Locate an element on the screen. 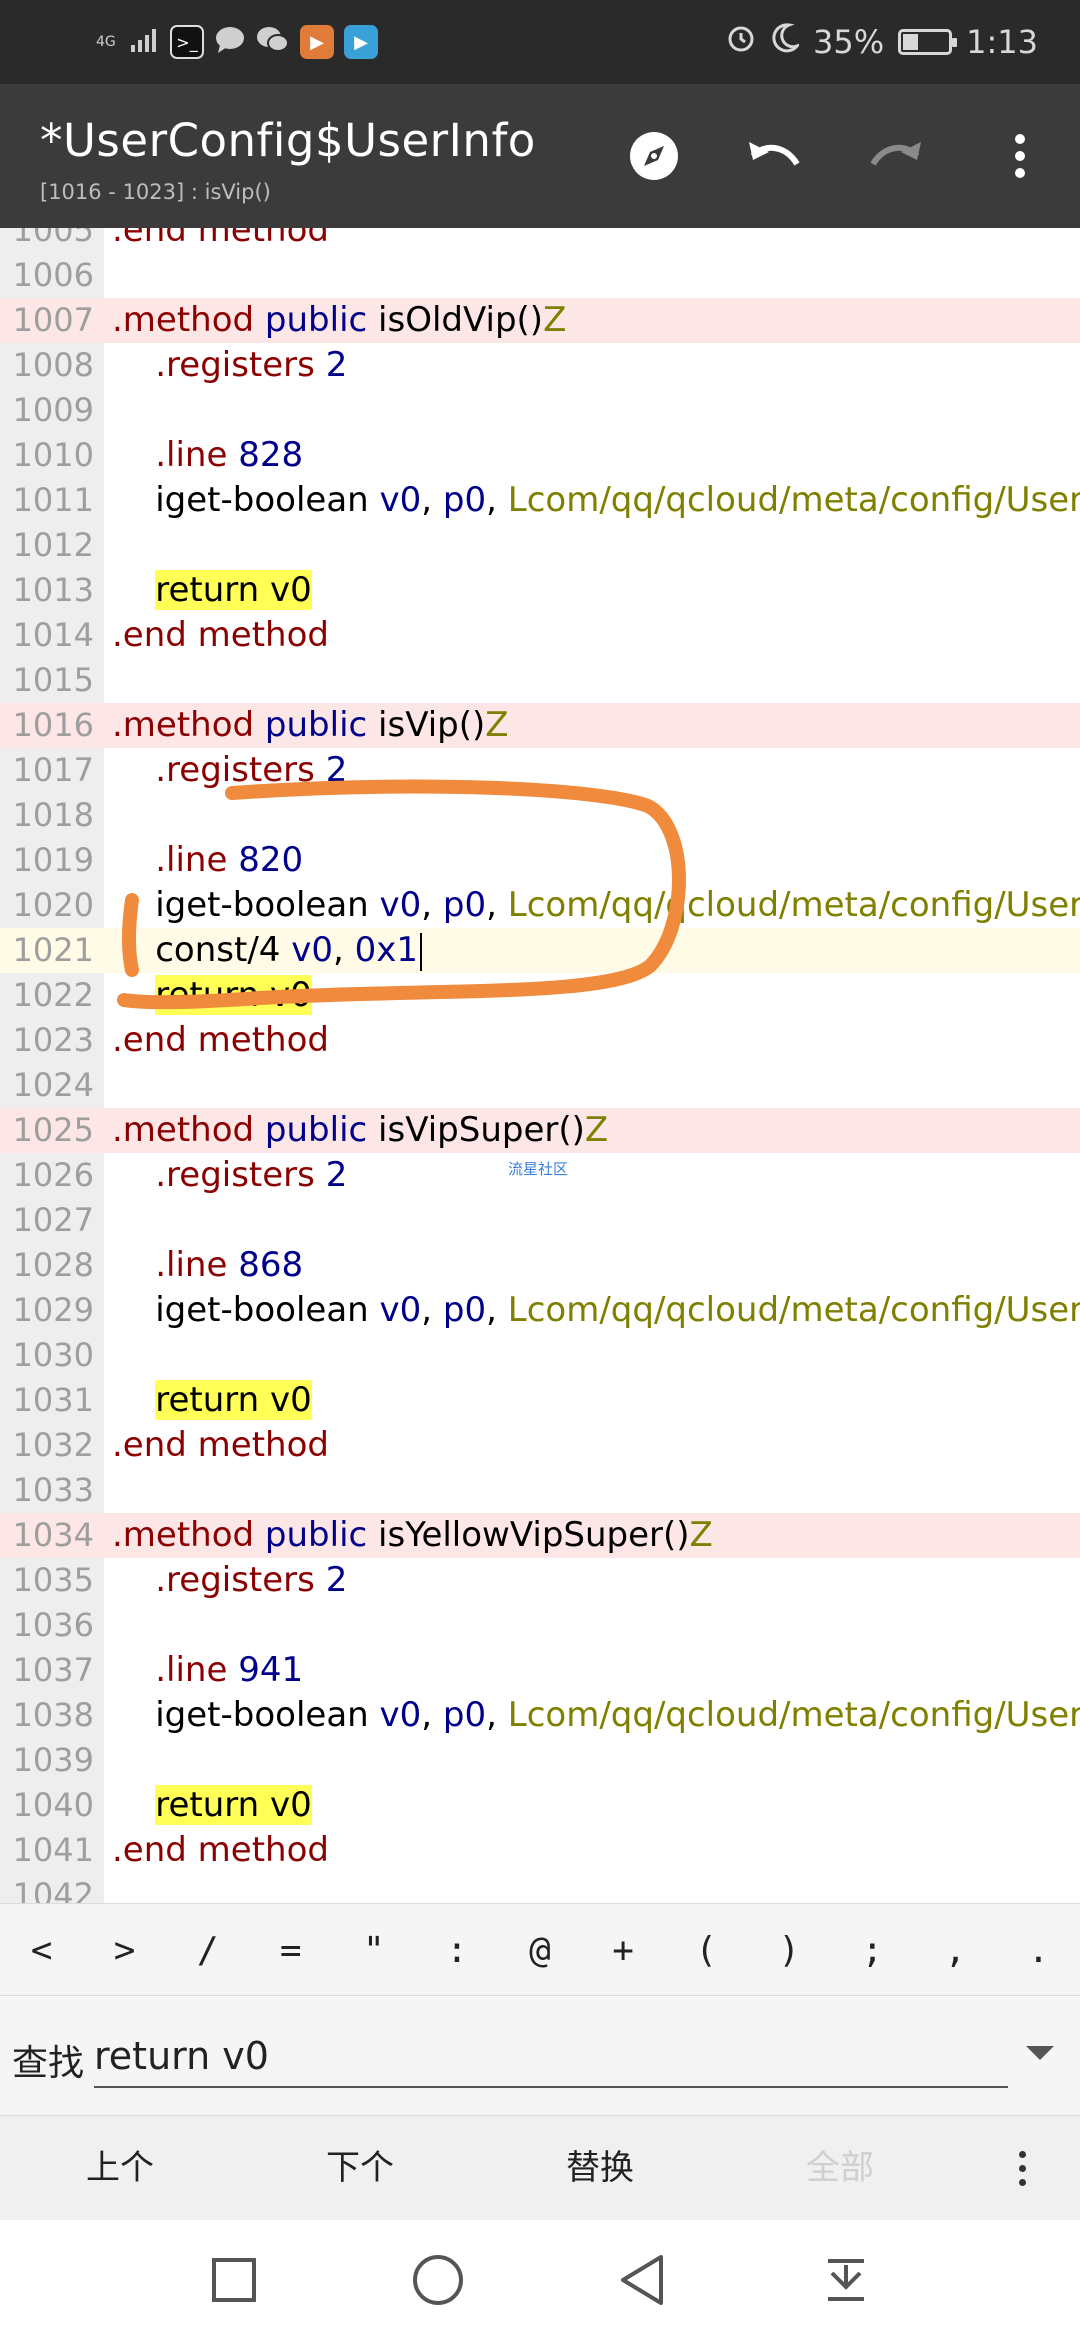 The image size is (1080, 2340). code-line: 1022 return v0 is located at coordinates (540, 995).